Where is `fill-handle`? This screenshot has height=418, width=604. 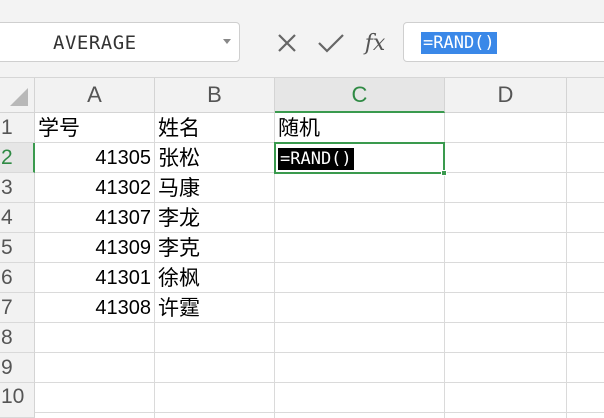 fill-handle is located at coordinates (444, 173).